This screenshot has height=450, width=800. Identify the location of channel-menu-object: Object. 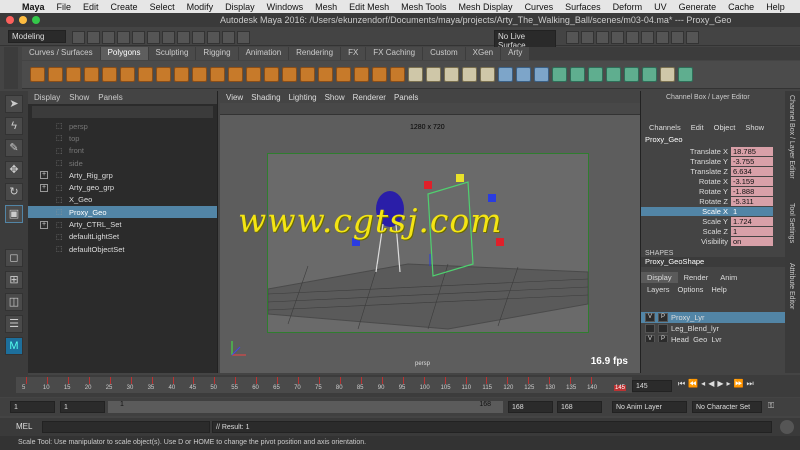
(725, 129).